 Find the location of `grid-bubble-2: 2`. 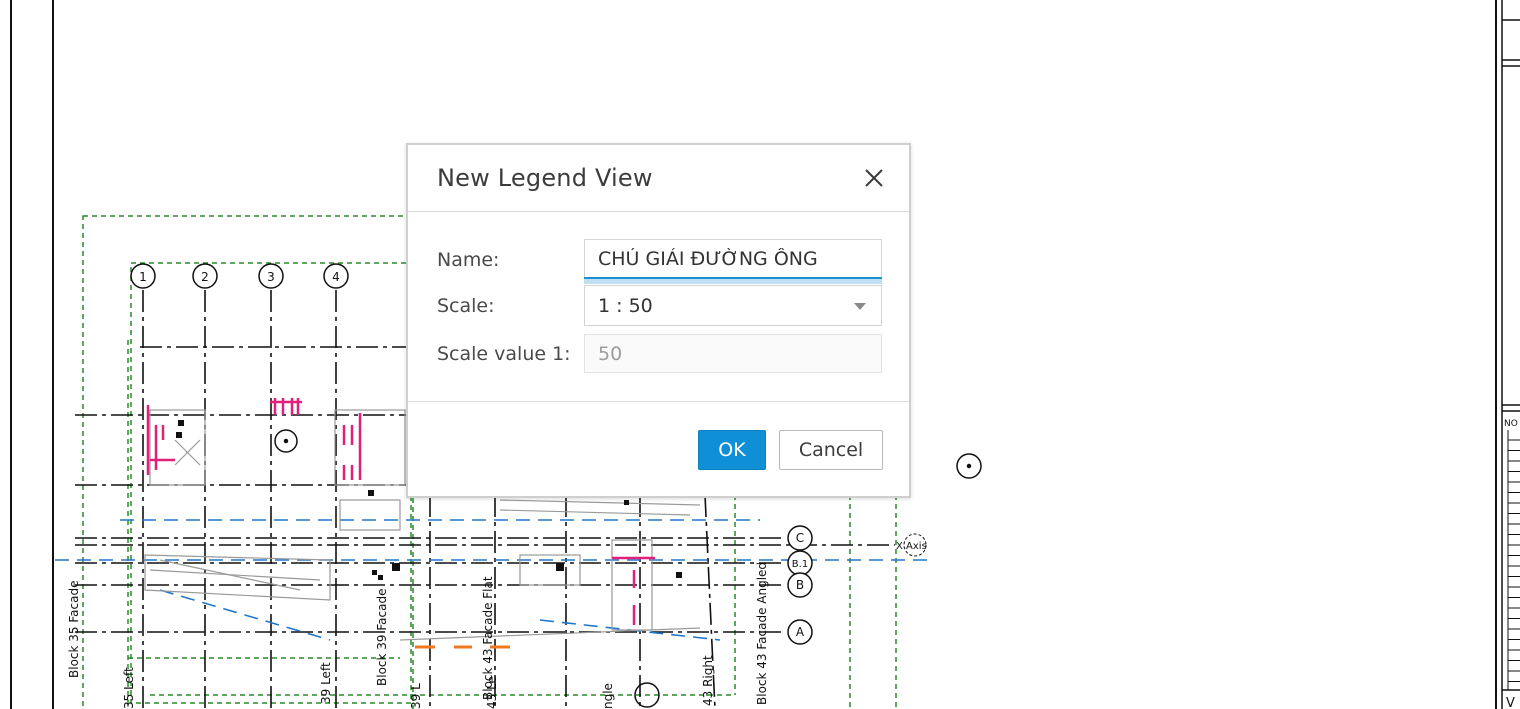

grid-bubble-2: 2 is located at coordinates (205, 276).